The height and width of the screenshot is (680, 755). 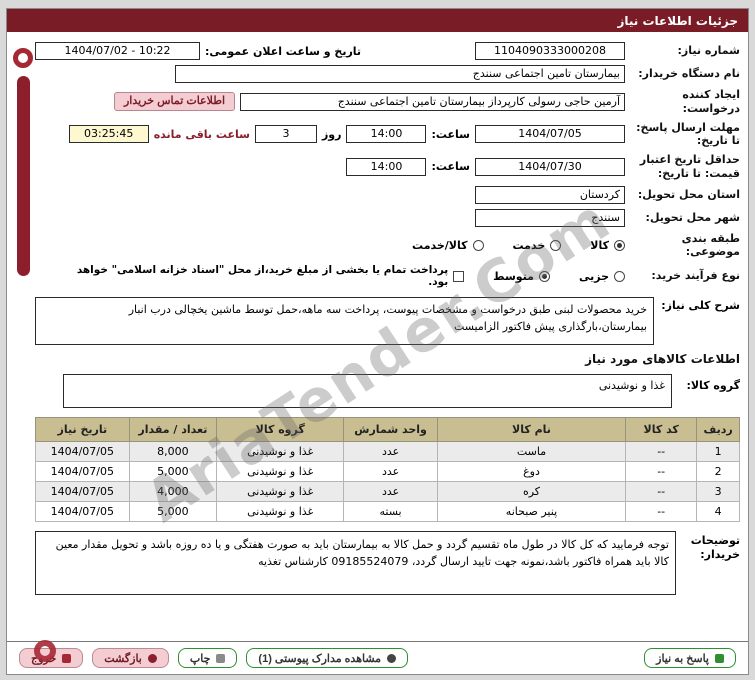 I want to click on buyer-org-label: نام دستگاه خریدار:, so click(x=689, y=74).